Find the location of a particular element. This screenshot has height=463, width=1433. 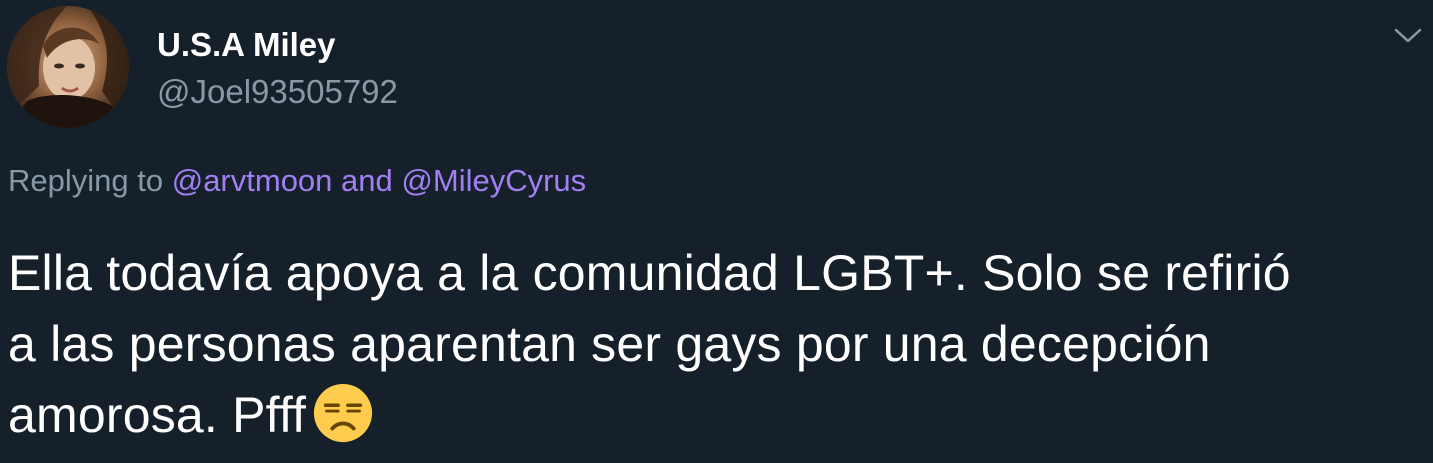

author-display-name: U.S.A Miley is located at coordinates (246, 45).